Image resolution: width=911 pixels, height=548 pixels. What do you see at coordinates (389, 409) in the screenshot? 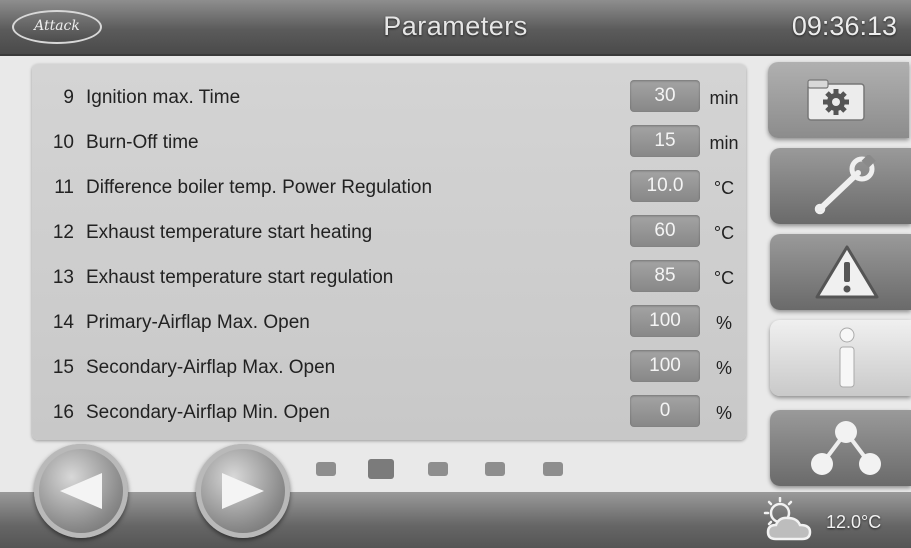
I see `parameter-row: 16 Secondary-Airflap Min. Open 0 %` at bounding box center [389, 409].